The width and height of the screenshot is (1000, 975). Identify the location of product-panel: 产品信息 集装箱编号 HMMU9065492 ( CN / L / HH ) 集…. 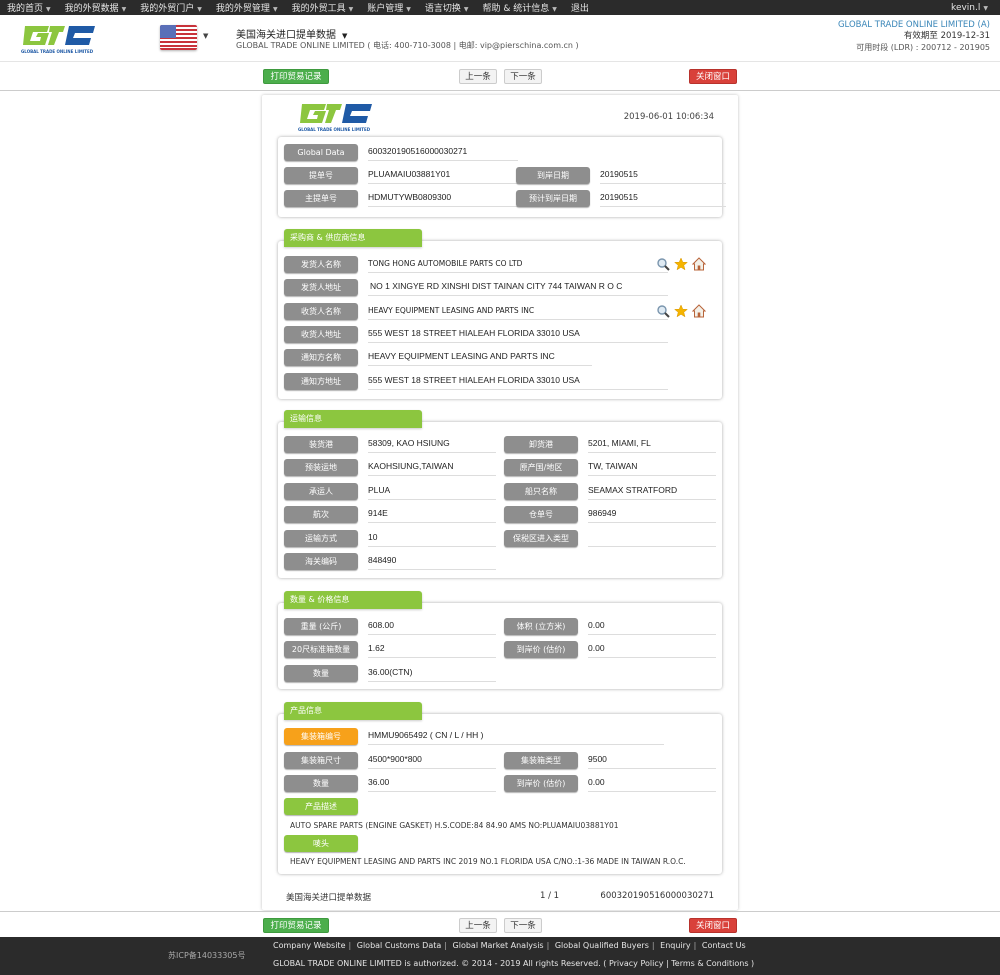
(500, 788).